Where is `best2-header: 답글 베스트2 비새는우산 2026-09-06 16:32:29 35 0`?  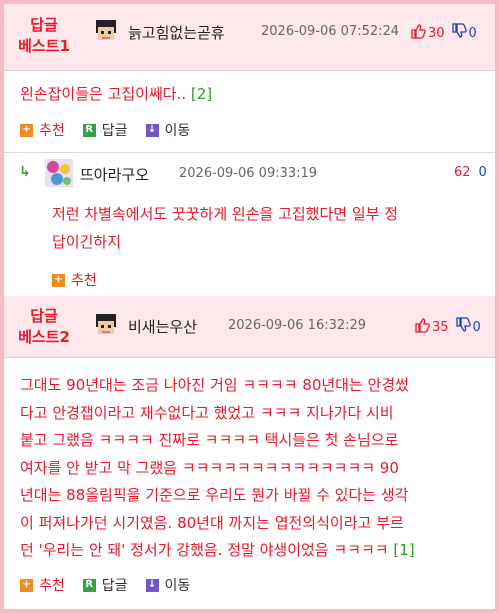 best2-header: 답글 베스트2 비새는우산 2026-09-06 16:32:29 35 0 is located at coordinates (249, 327).